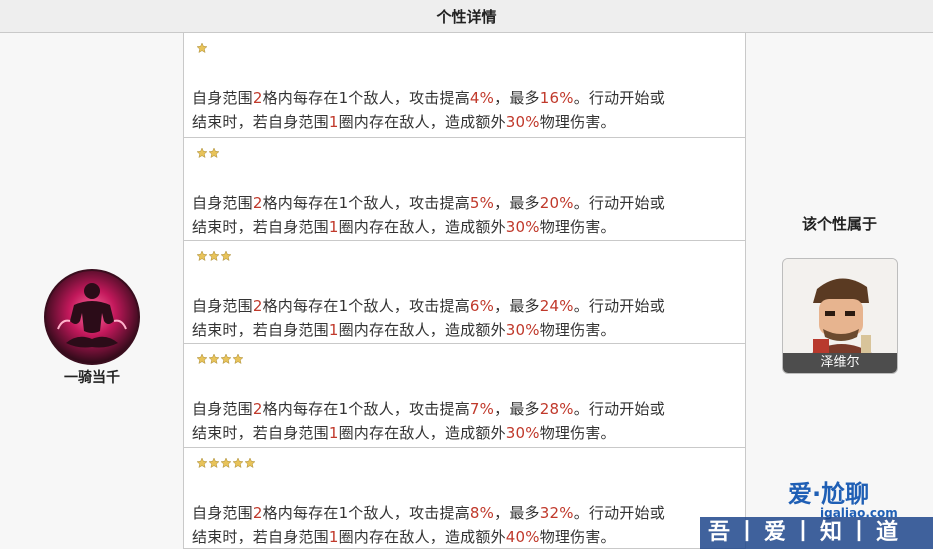 The image size is (933, 549). I want to click on description-line: 自身范围2格内每存在1个敌人，攻击提高8%，最多32%。行动开始或, so click(464, 513).